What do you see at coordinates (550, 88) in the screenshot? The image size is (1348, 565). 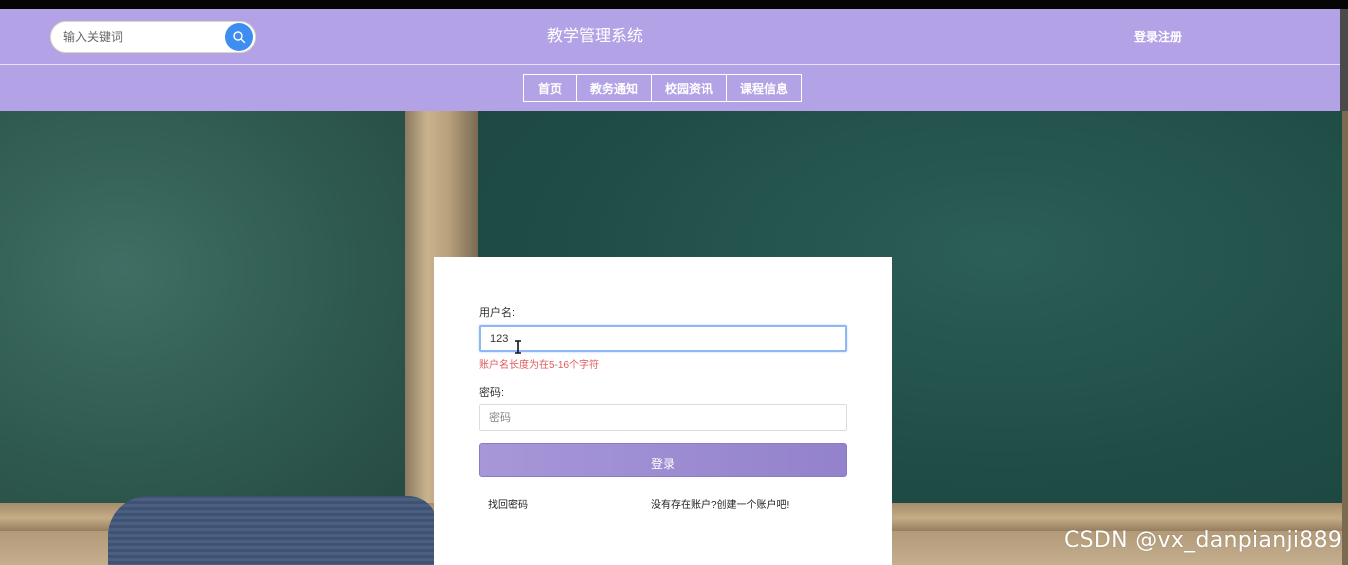 I see `nav-item-home: 首页` at bounding box center [550, 88].